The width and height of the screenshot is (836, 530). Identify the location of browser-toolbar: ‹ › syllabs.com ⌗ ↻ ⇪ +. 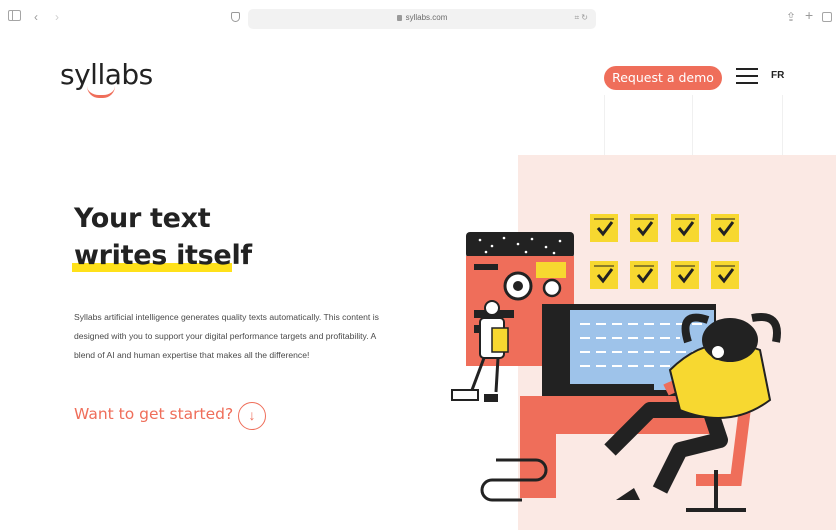
(418, 19).